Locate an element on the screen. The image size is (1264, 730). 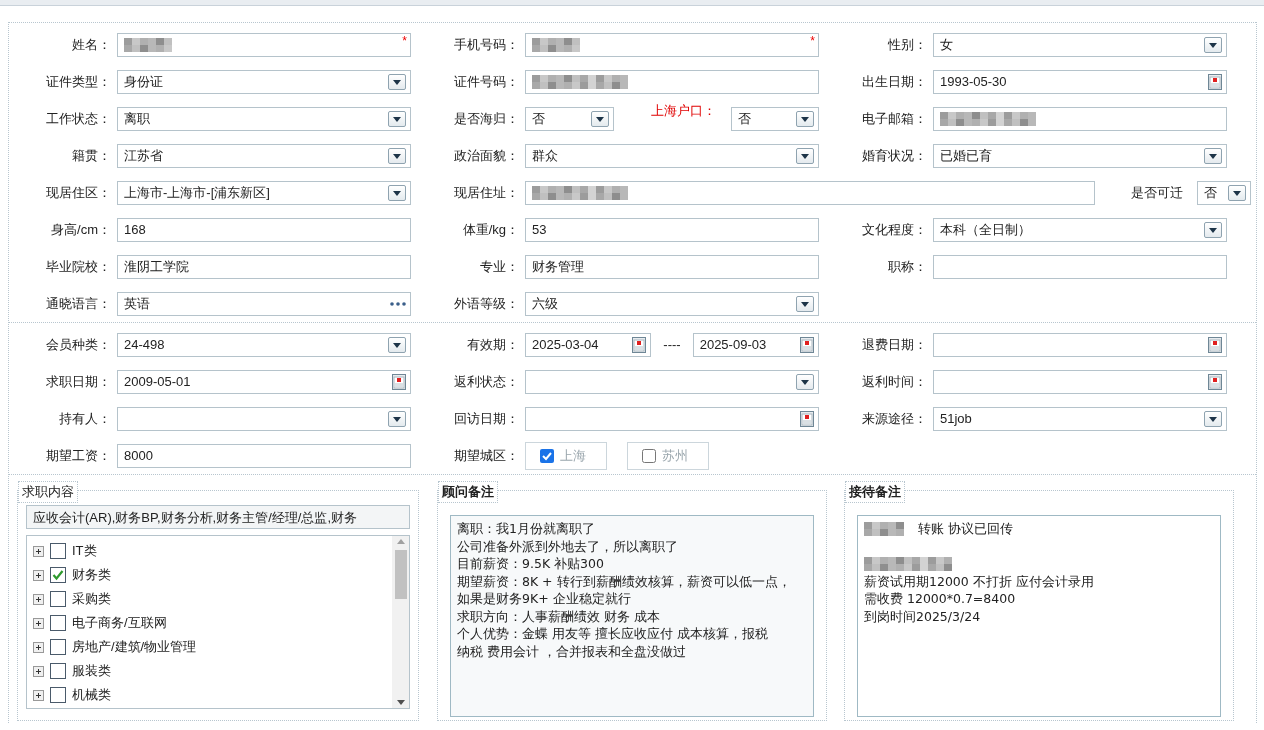
text-field: 淮阴工学院 is located at coordinates (264, 267).